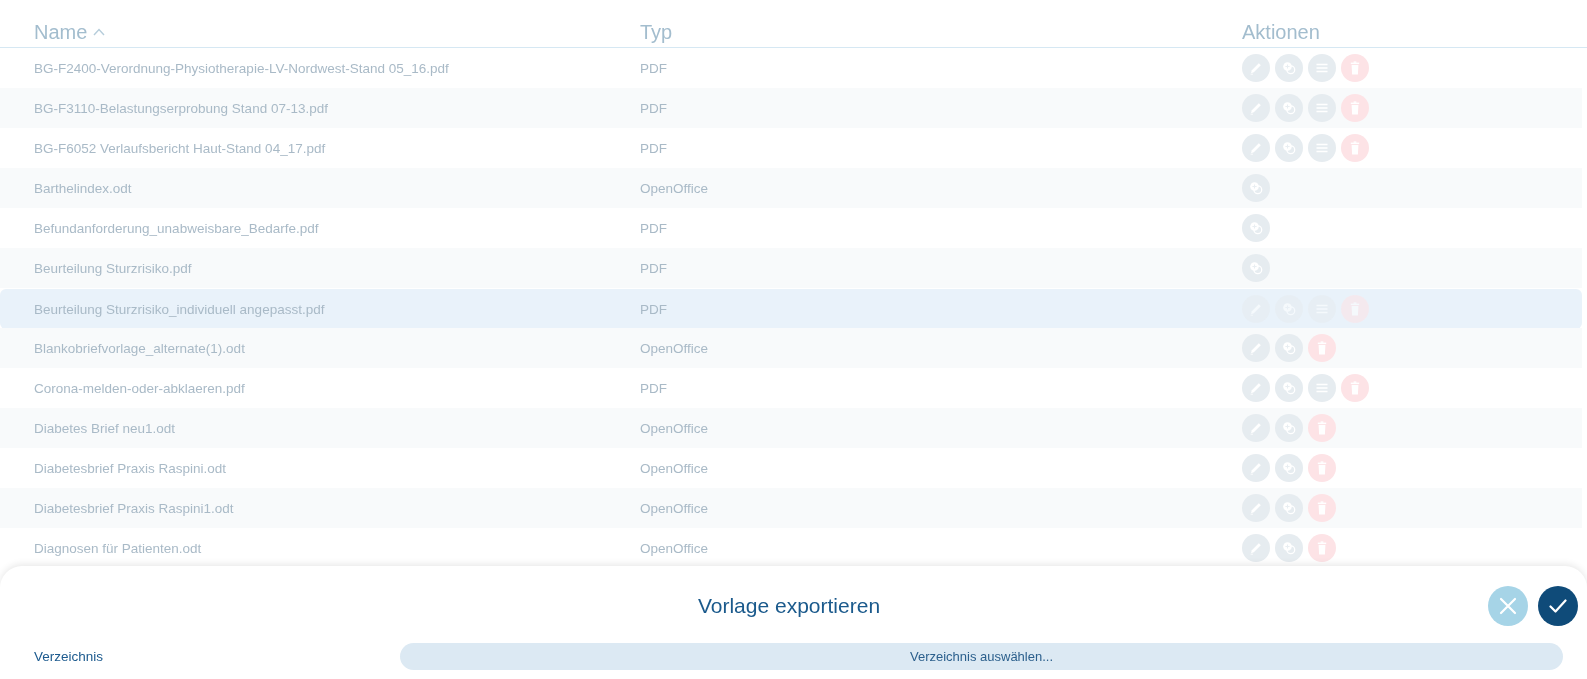 This screenshot has width=1587, height=679. I want to click on table-row: Diagnosen für Patienten.odt OpenOffice, so click(791, 548).